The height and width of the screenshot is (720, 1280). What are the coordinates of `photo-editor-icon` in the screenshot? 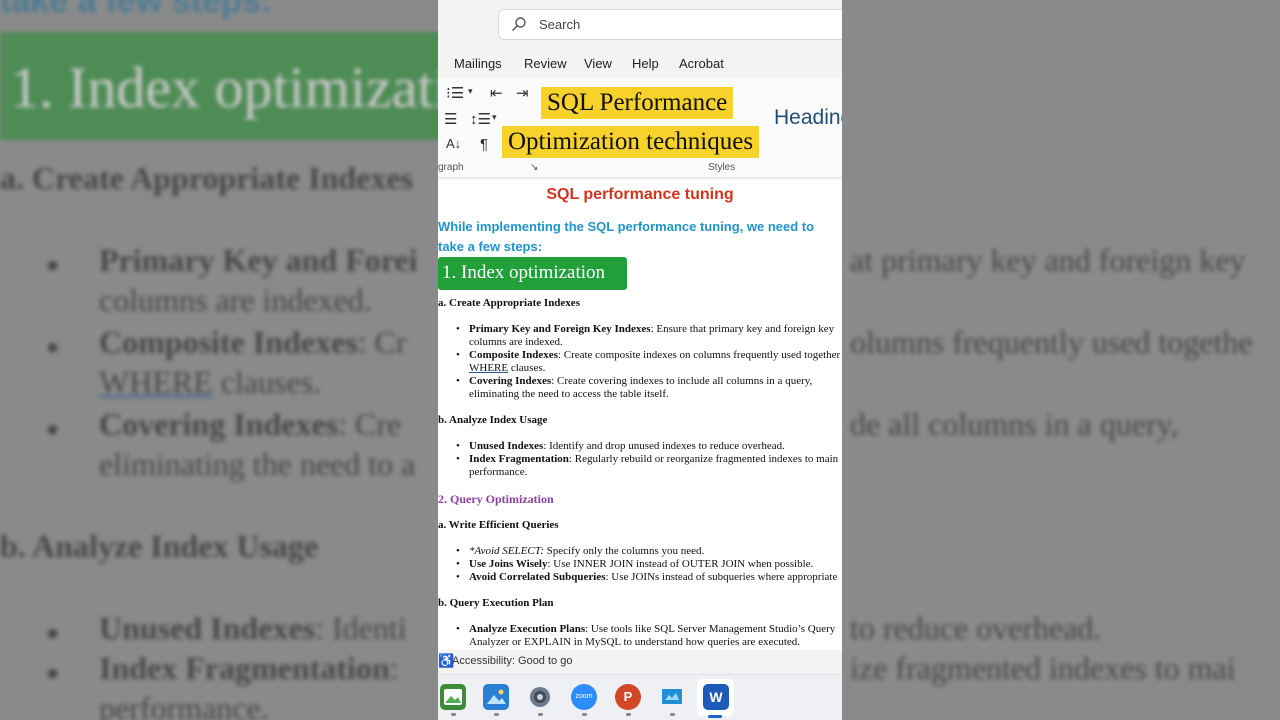 It's located at (453, 697).